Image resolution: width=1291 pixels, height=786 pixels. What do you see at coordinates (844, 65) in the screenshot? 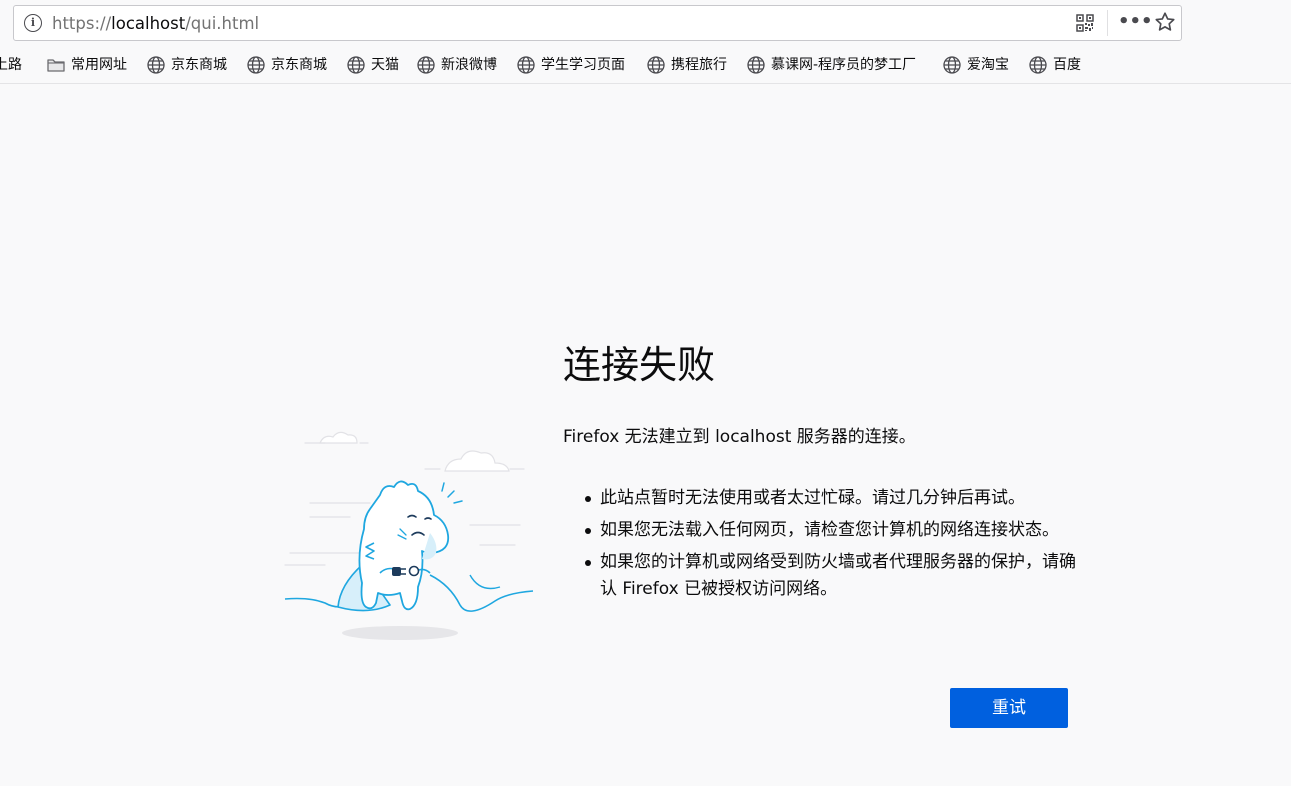
I see `bookmark-label: 慕课网-程序员的梦工厂` at bounding box center [844, 65].